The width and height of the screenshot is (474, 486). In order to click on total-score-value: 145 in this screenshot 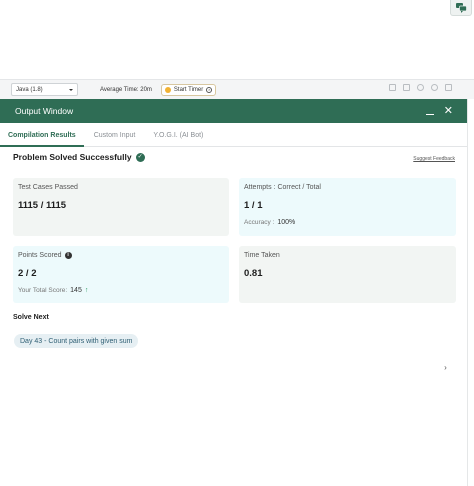, I will do `click(76, 290)`.